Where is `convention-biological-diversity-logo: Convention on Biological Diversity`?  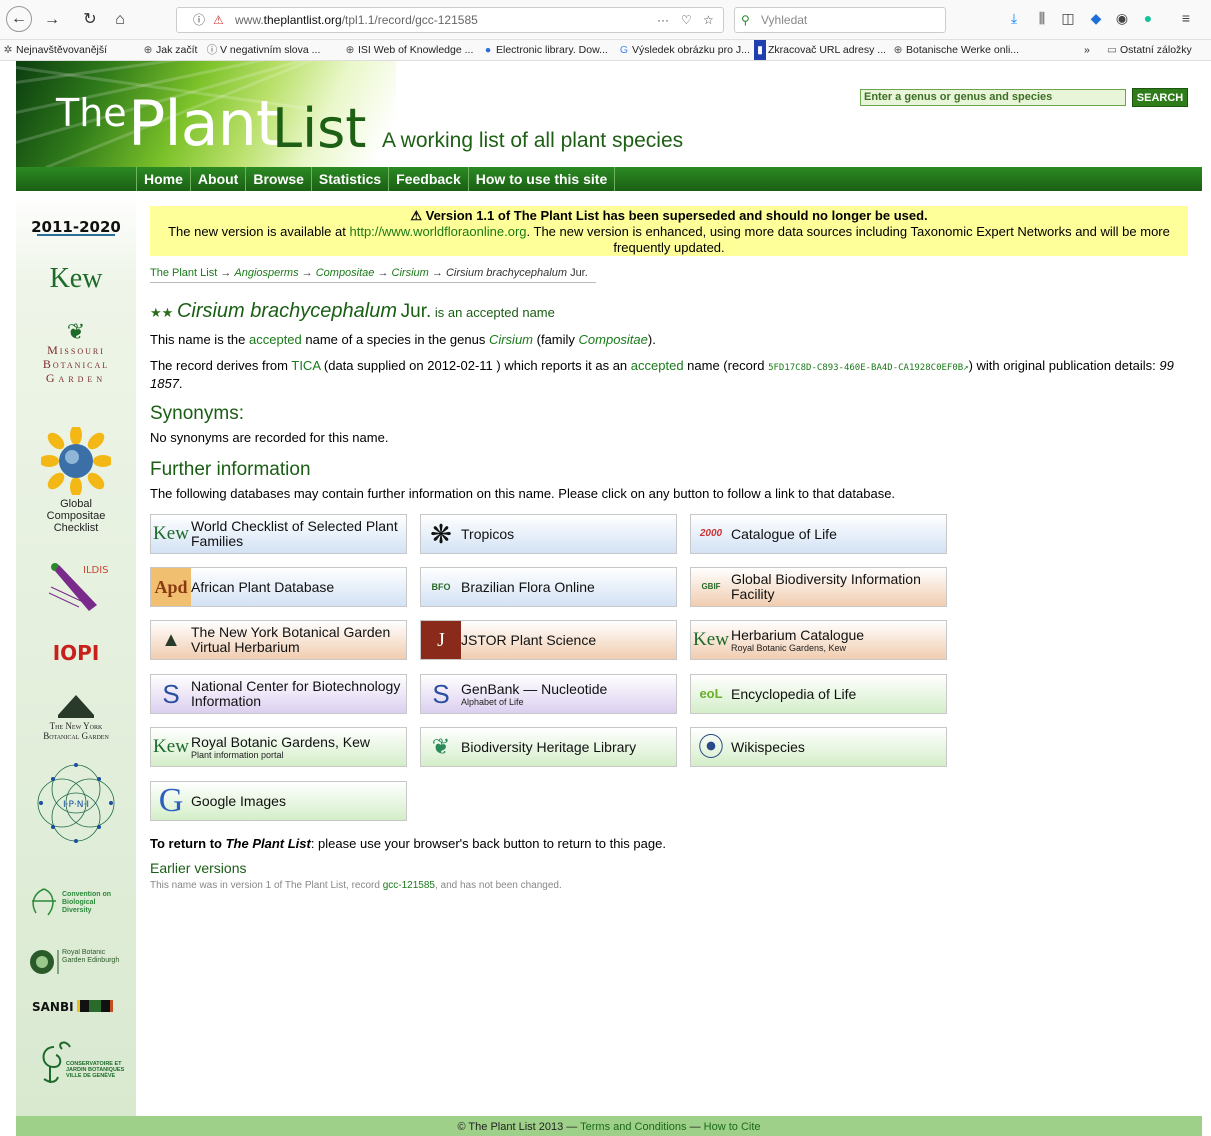
convention-biological-diversity-logo: Convention on Biological Diversity is located at coordinates (76, 903).